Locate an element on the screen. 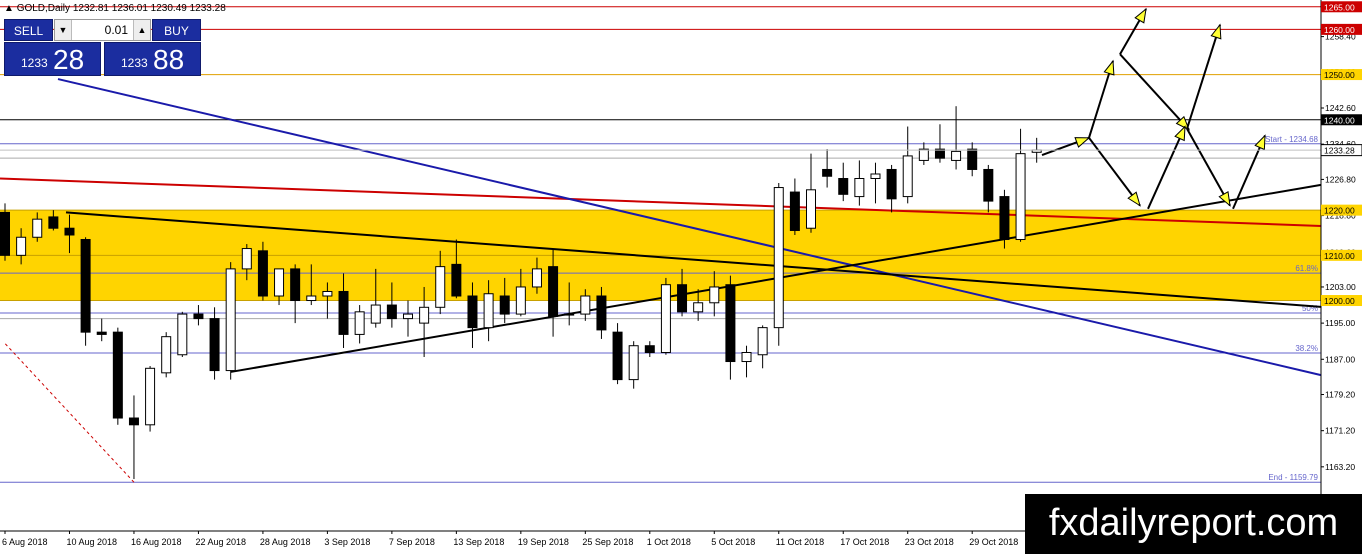 Image resolution: width=1362 pixels, height=554 pixels. time-tick-label: 1 Oct 2018 is located at coordinates (669, 542).